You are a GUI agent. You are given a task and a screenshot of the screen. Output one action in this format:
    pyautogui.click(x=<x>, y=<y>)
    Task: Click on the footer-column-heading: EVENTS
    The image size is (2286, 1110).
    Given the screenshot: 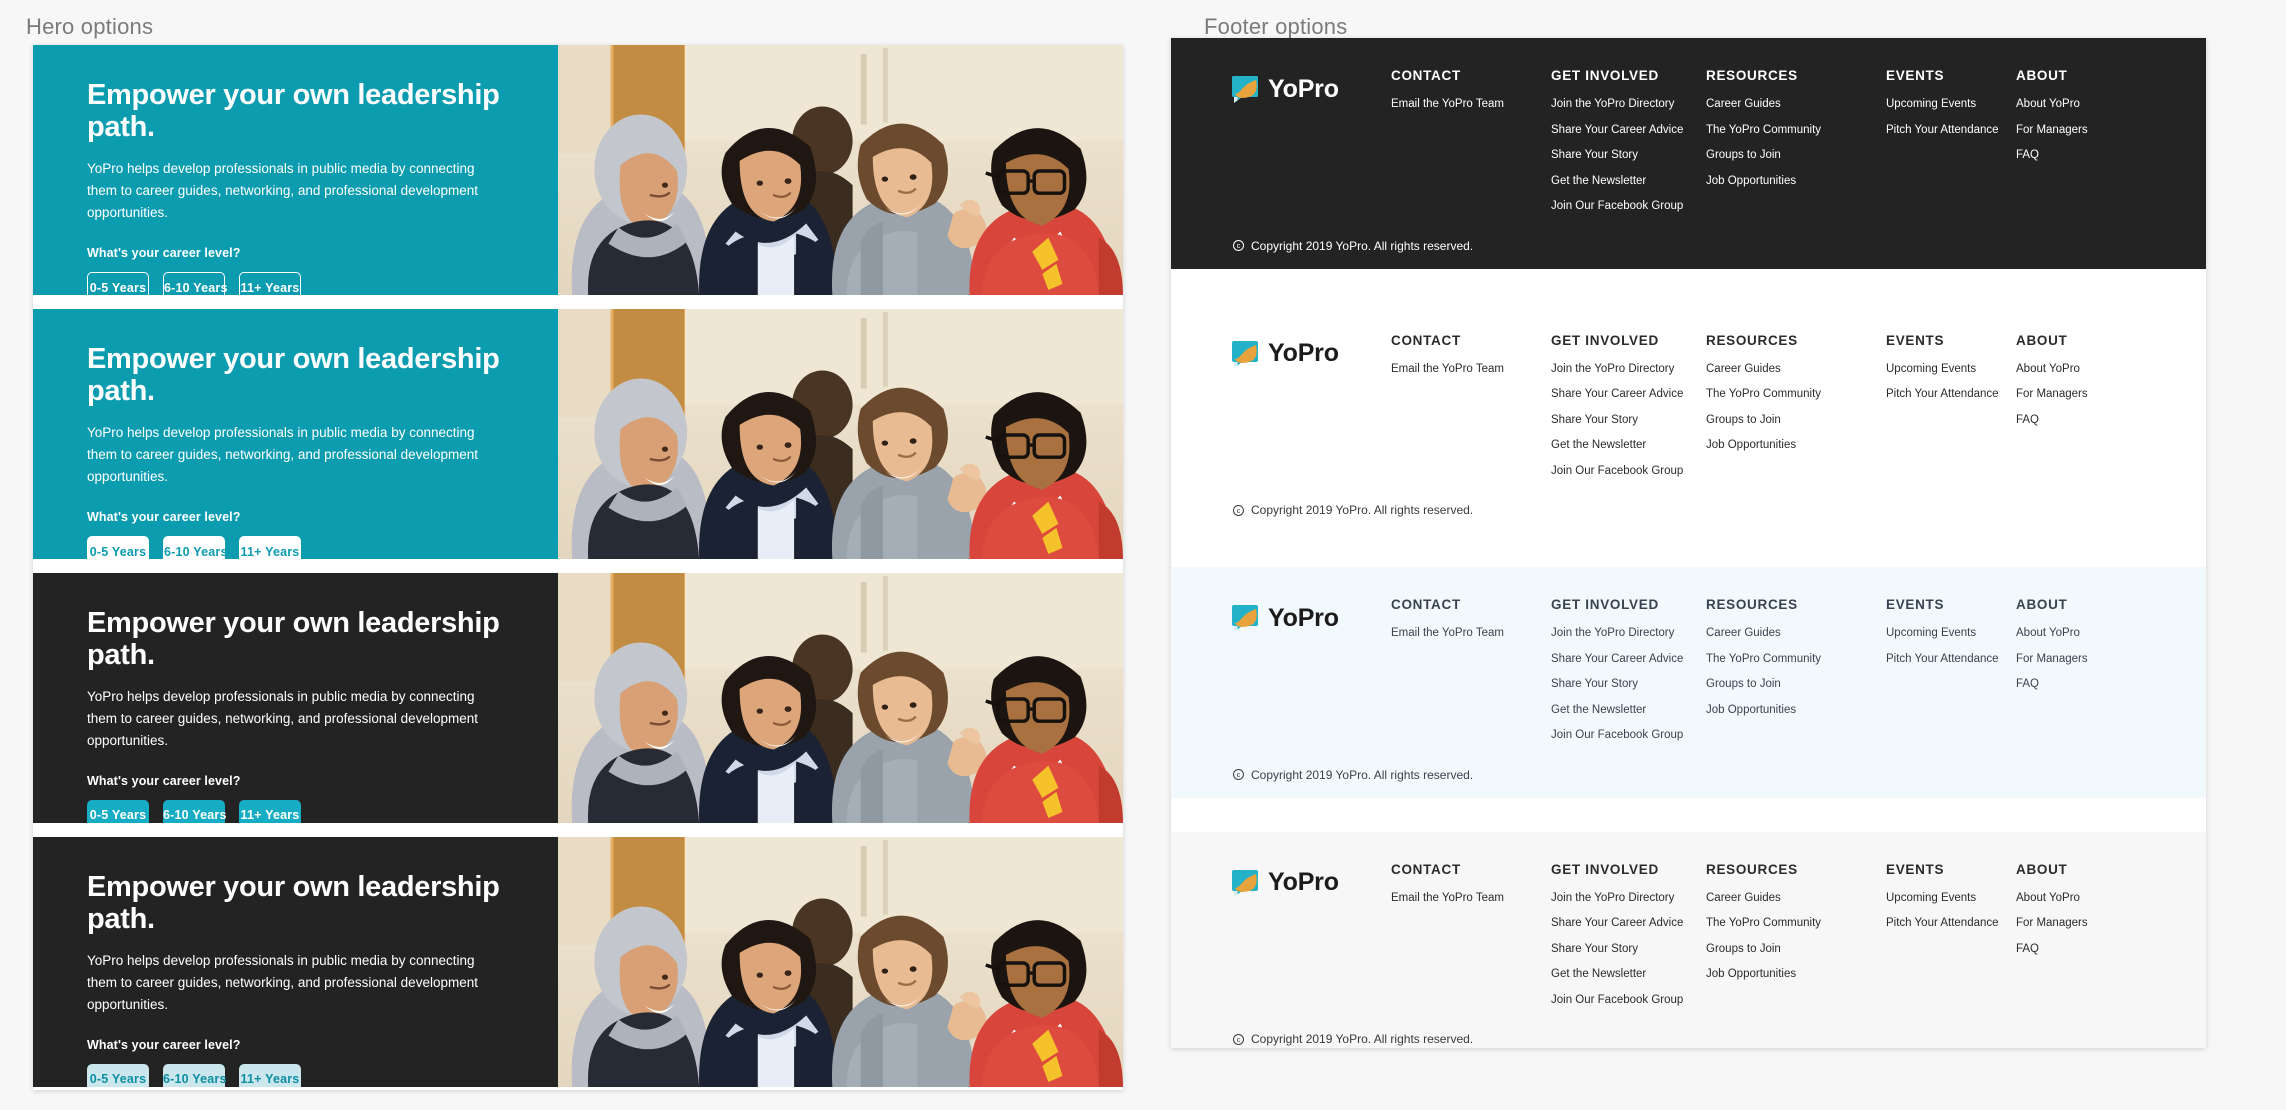 What is the action you would take?
    pyautogui.click(x=1915, y=604)
    